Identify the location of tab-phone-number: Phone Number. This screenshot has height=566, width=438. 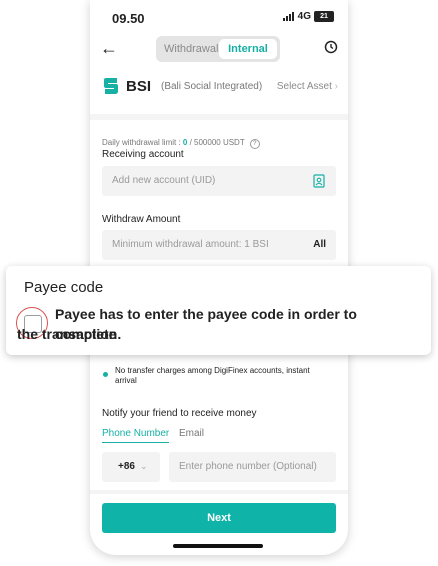
(136, 435).